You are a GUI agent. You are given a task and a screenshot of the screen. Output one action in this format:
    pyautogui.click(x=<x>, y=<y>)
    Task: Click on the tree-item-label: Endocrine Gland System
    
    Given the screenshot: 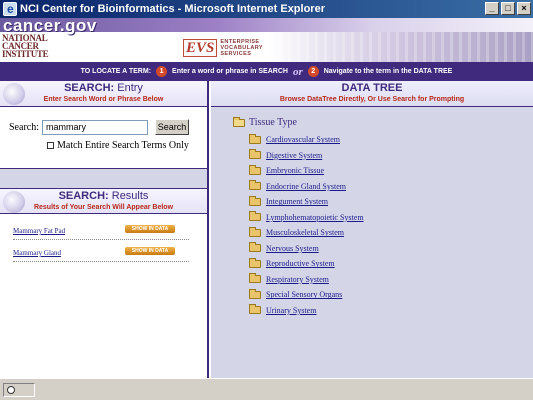 What is the action you would take?
    pyautogui.click(x=306, y=186)
    